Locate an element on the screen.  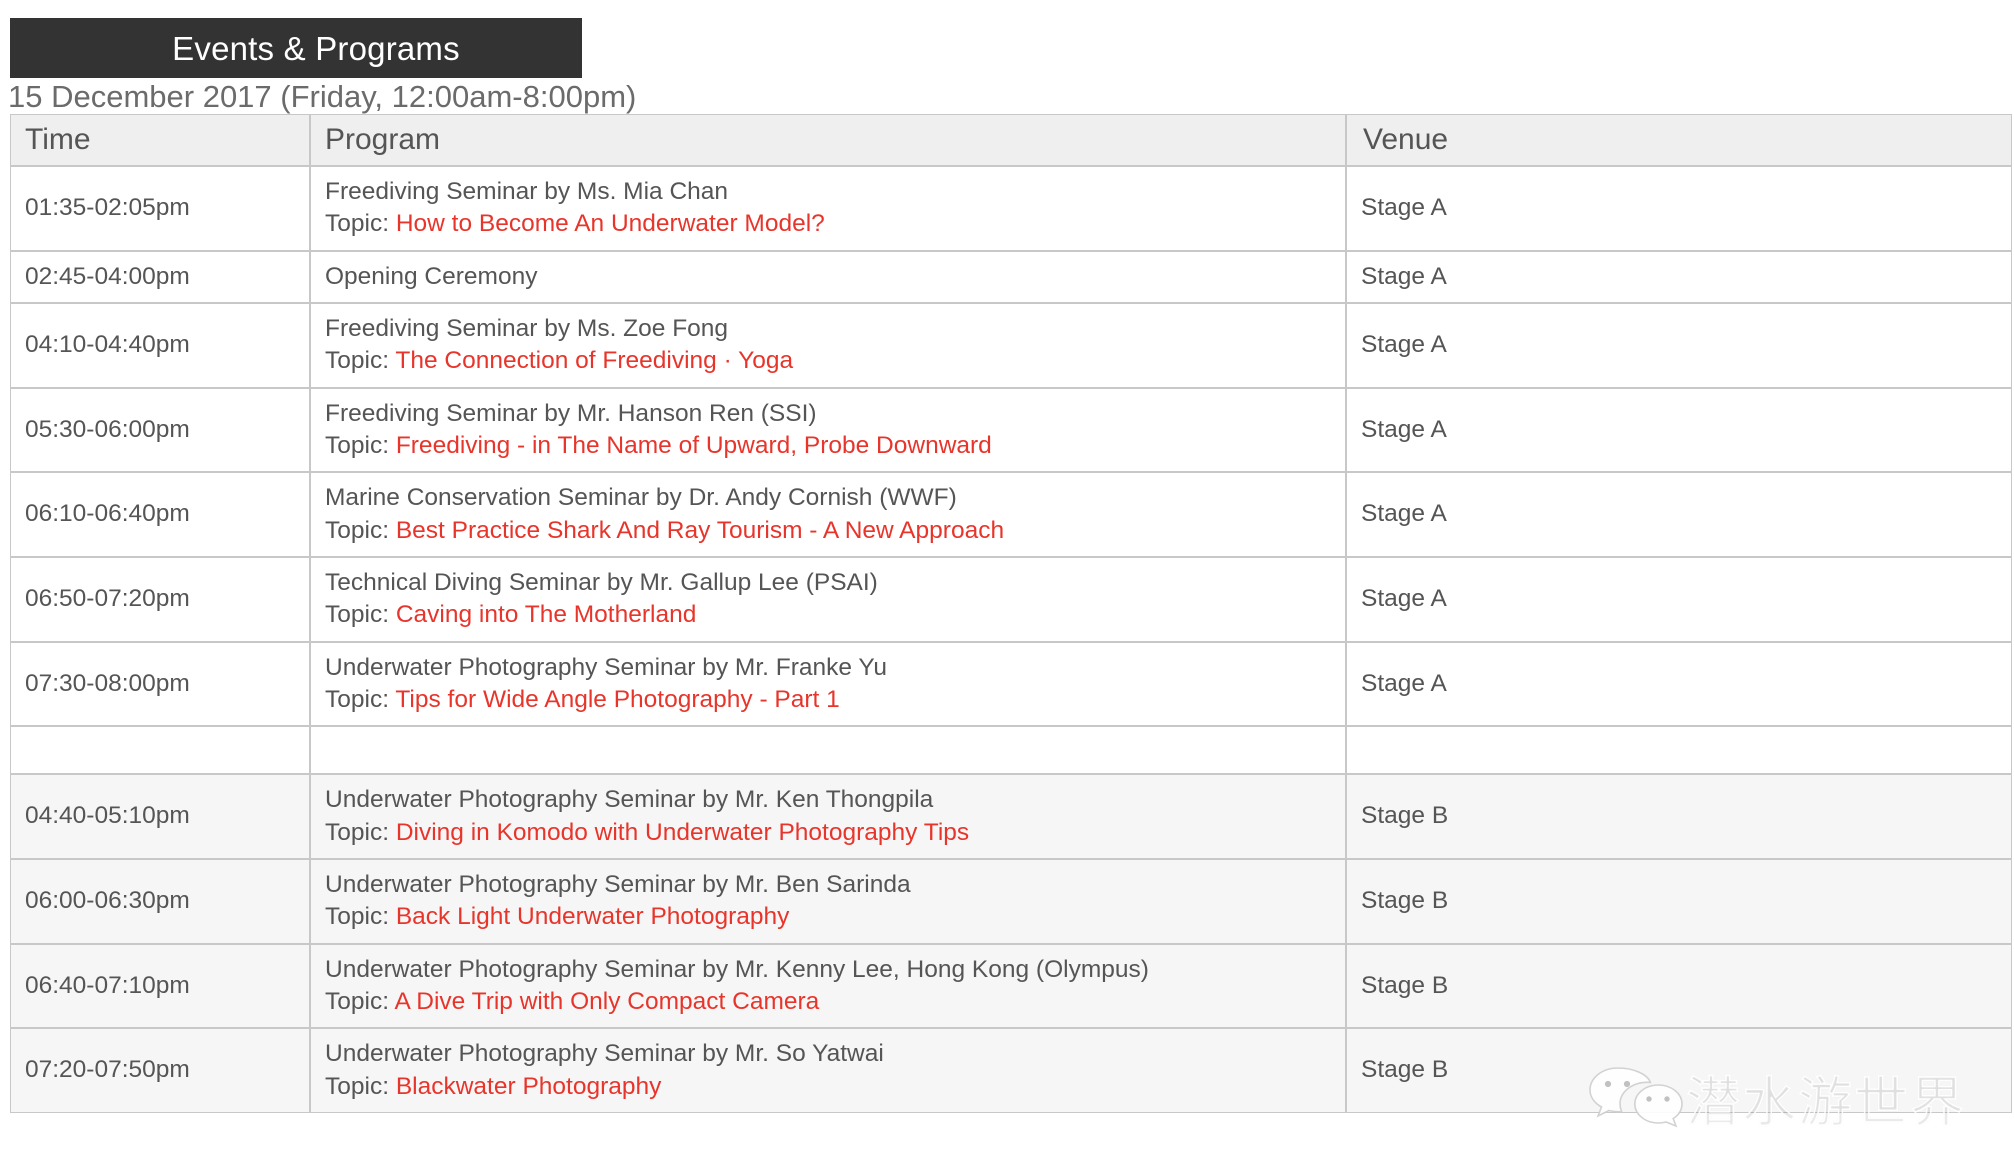
topic-text: Tips for Wide Angle Photography - Part 1 is located at coordinates (617, 699).